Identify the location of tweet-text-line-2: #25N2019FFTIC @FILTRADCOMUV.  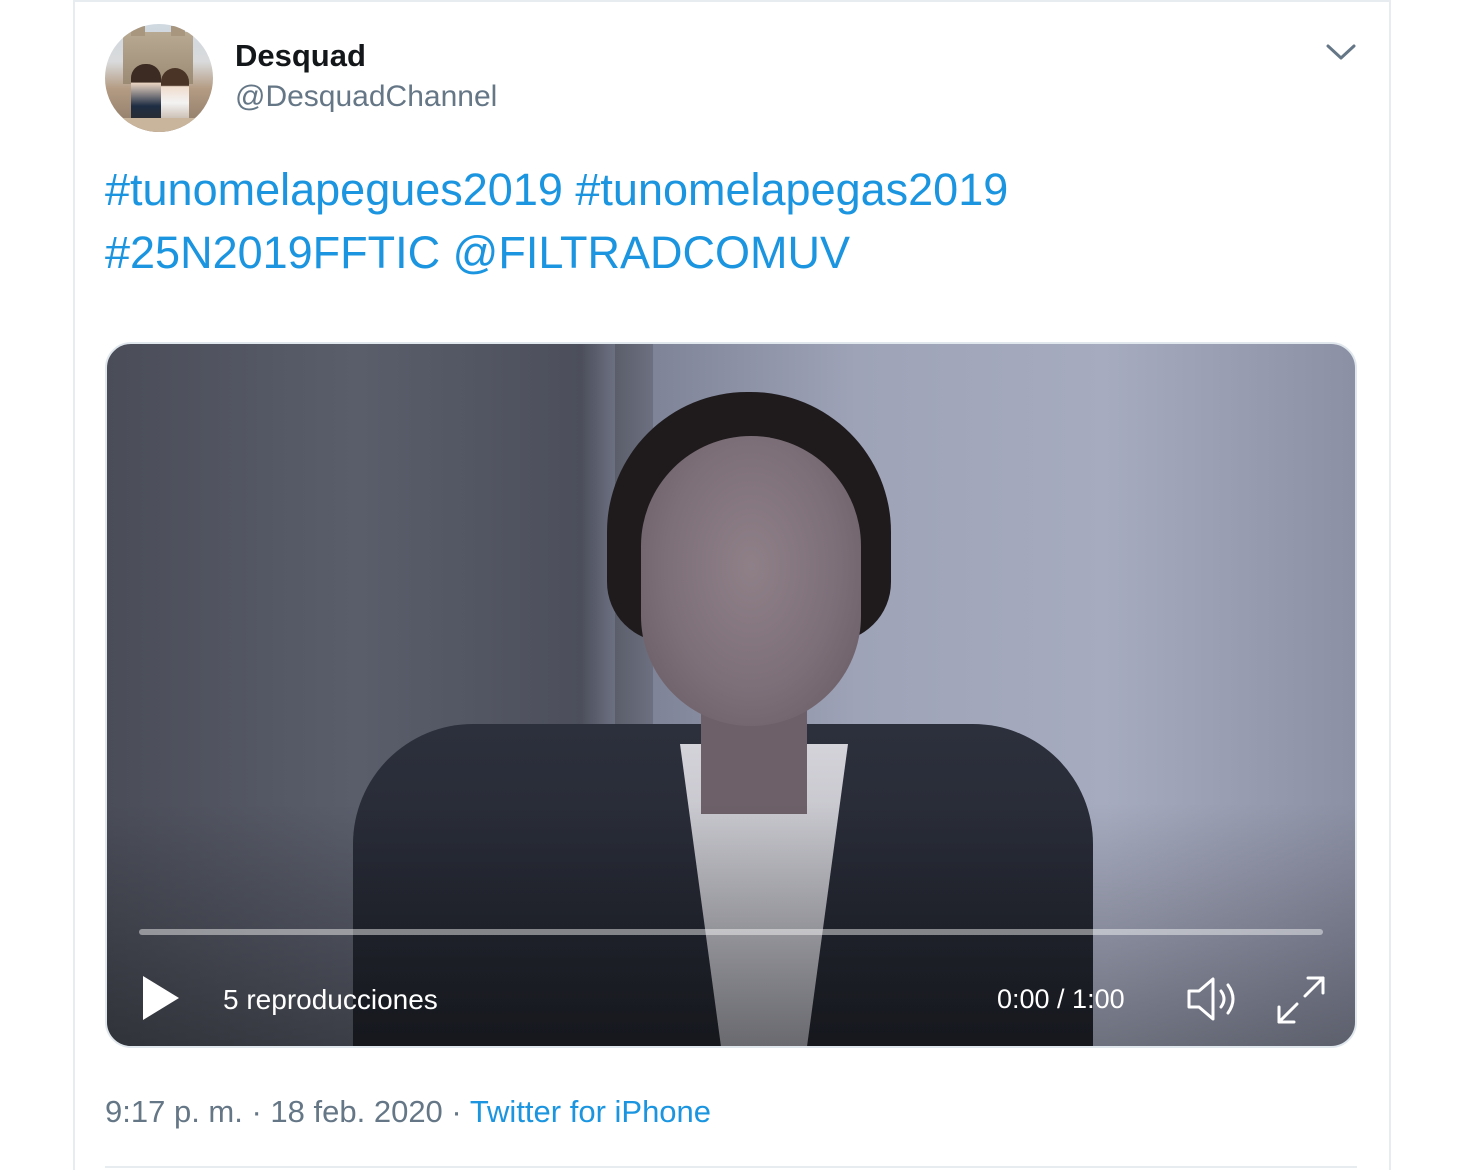
(725, 252).